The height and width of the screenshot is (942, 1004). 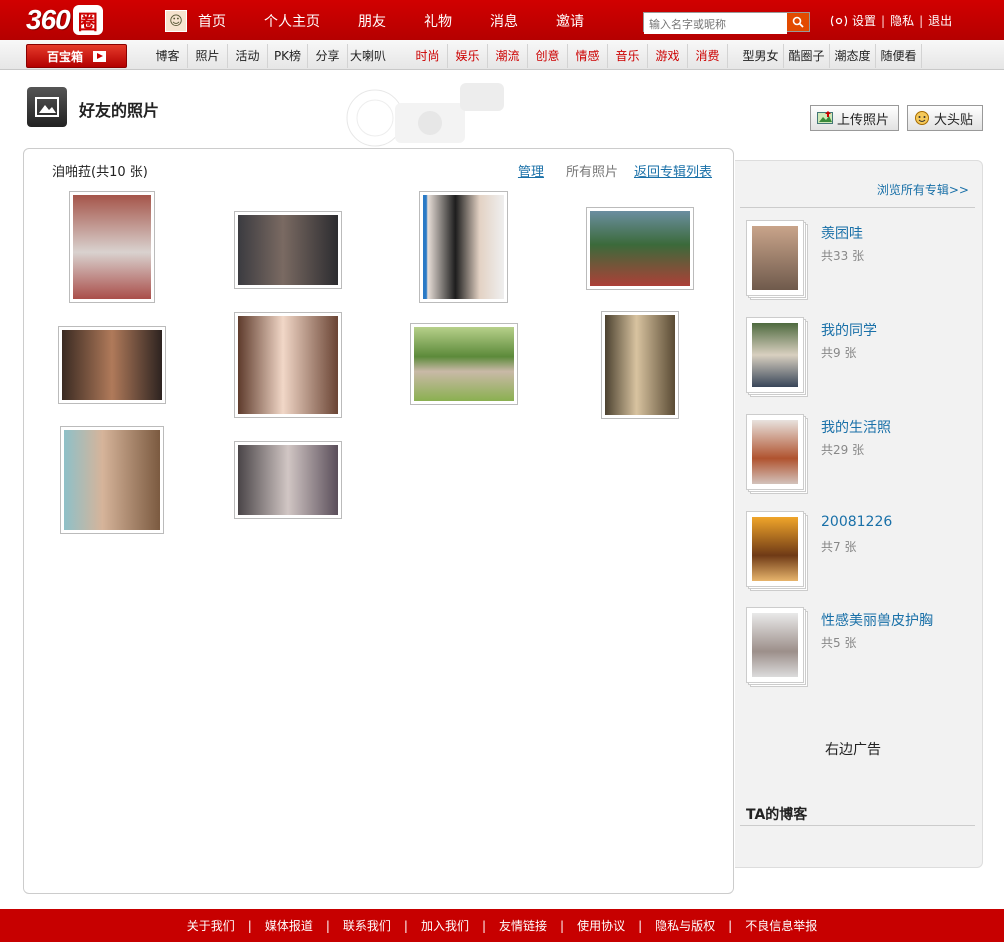 What do you see at coordinates (864, 20) in the screenshot?
I see `settings-link: 设置` at bounding box center [864, 20].